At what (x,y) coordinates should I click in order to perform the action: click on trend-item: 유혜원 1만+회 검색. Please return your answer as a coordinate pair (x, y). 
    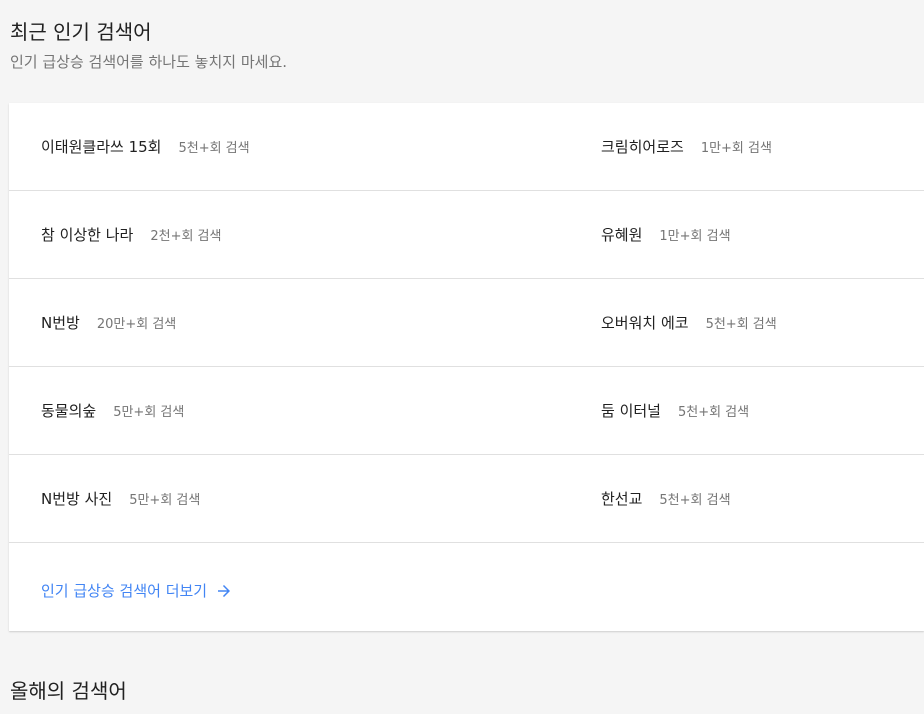
    Looking at the image, I should click on (666, 234).